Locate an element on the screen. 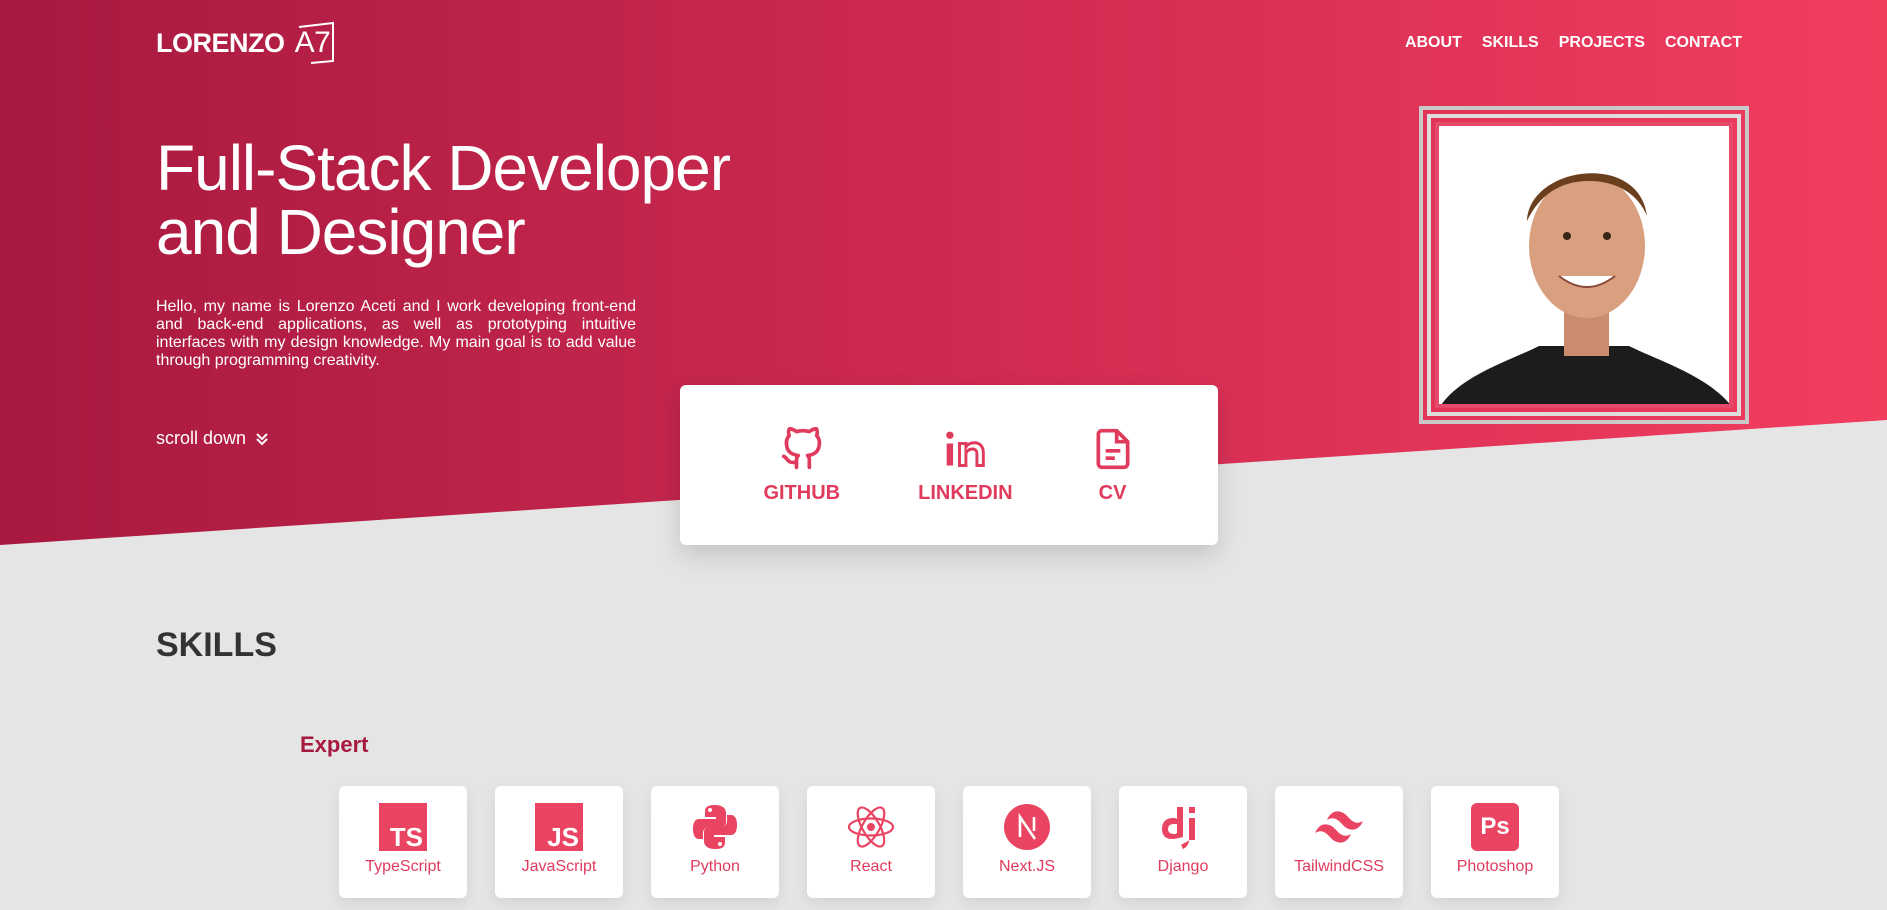 The image size is (1887, 910). logo: LORENZO A7 is located at coordinates (246, 43).